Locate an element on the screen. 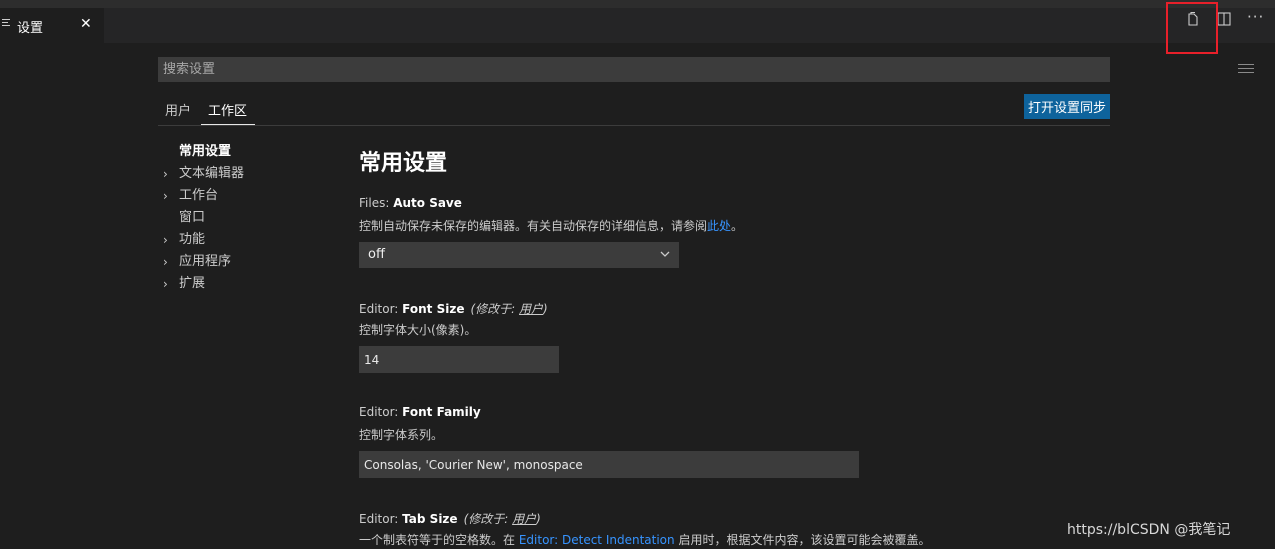  setting-title-tab-size: Editor: Tab Size (修改于: 用户) is located at coordinates (450, 518).